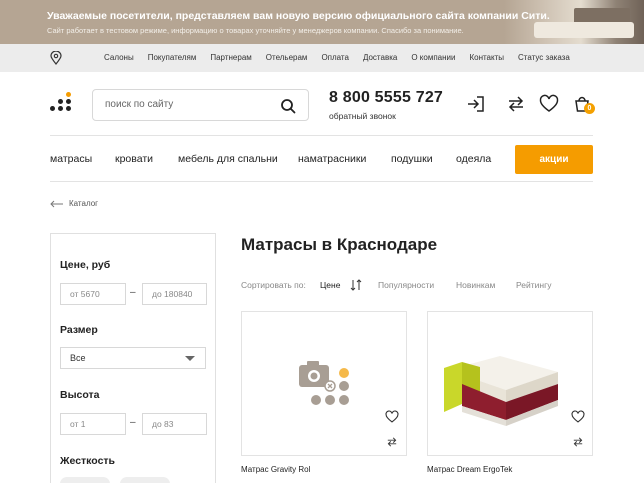  I want to click on page-title: Матрасы в Краснодаре, so click(339, 244).